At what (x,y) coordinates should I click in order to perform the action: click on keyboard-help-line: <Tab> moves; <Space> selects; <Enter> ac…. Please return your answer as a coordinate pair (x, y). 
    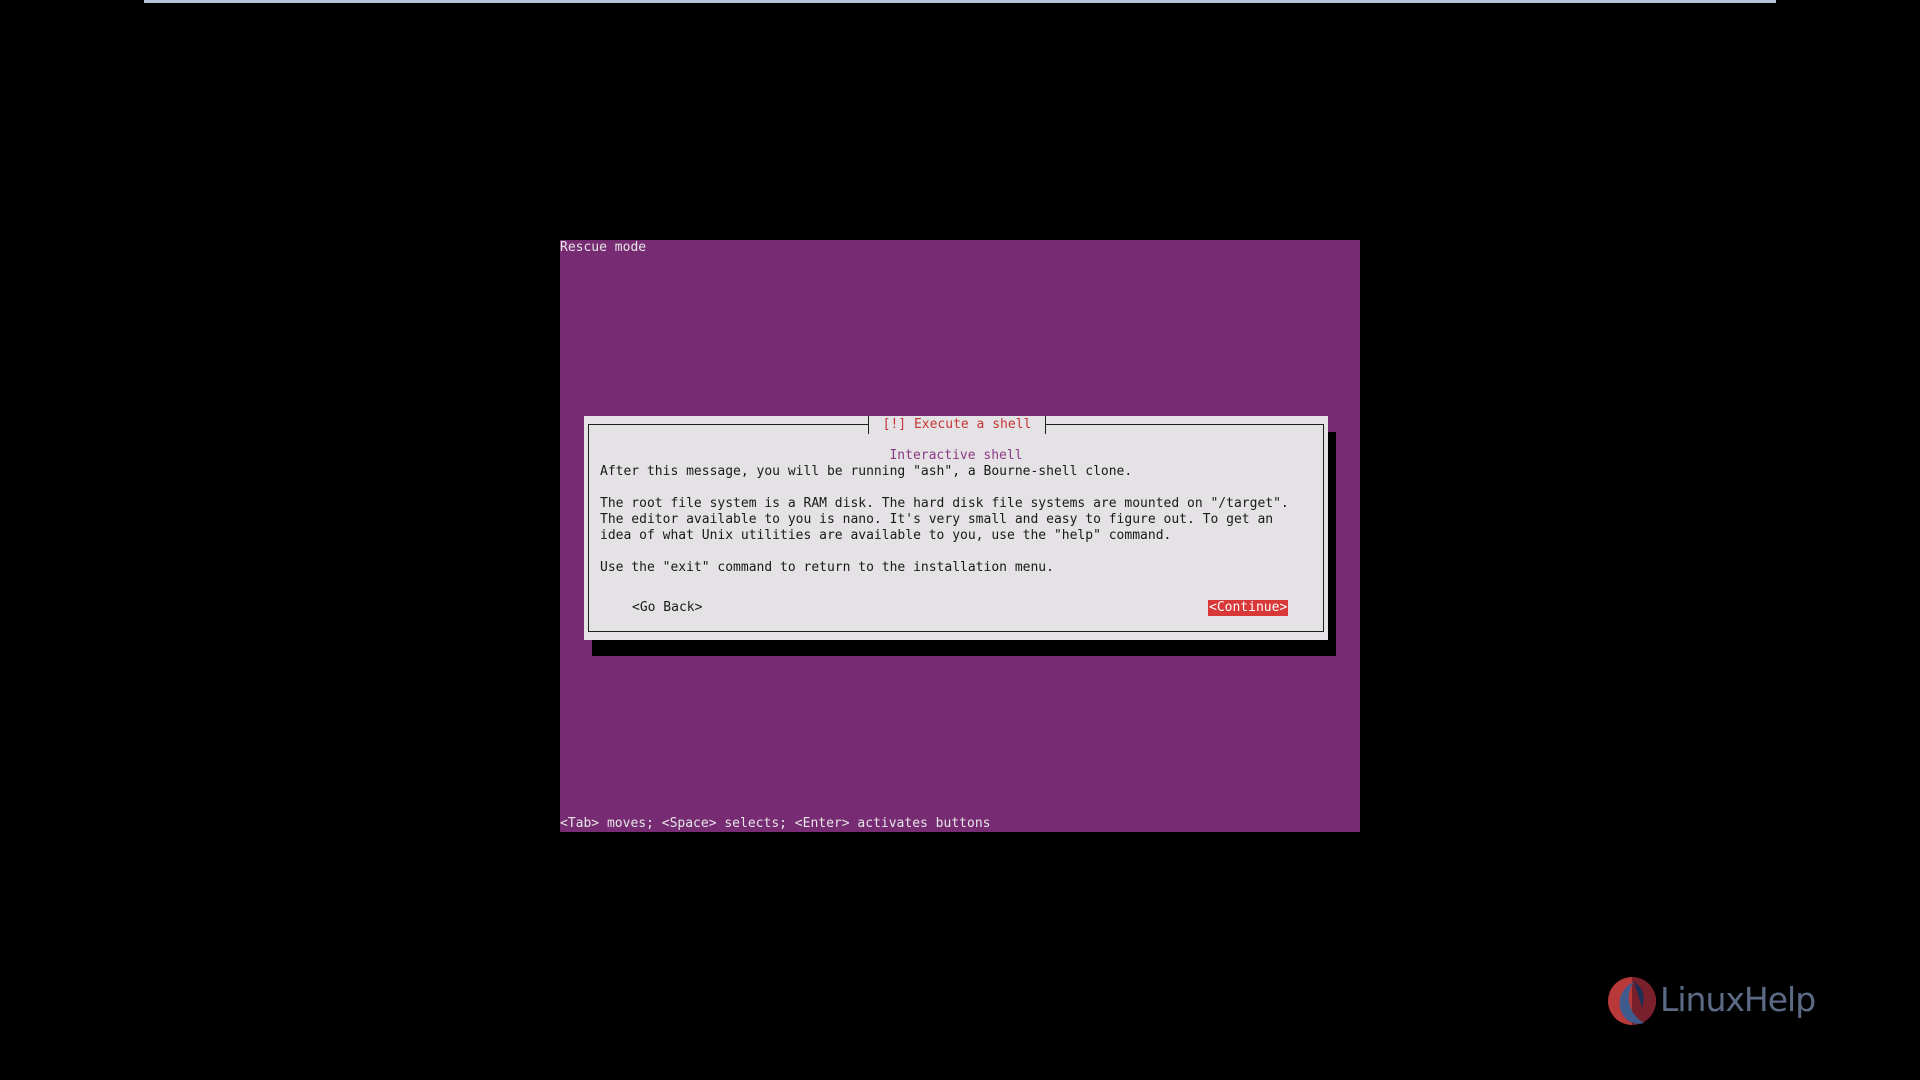
    Looking at the image, I should click on (775, 823).